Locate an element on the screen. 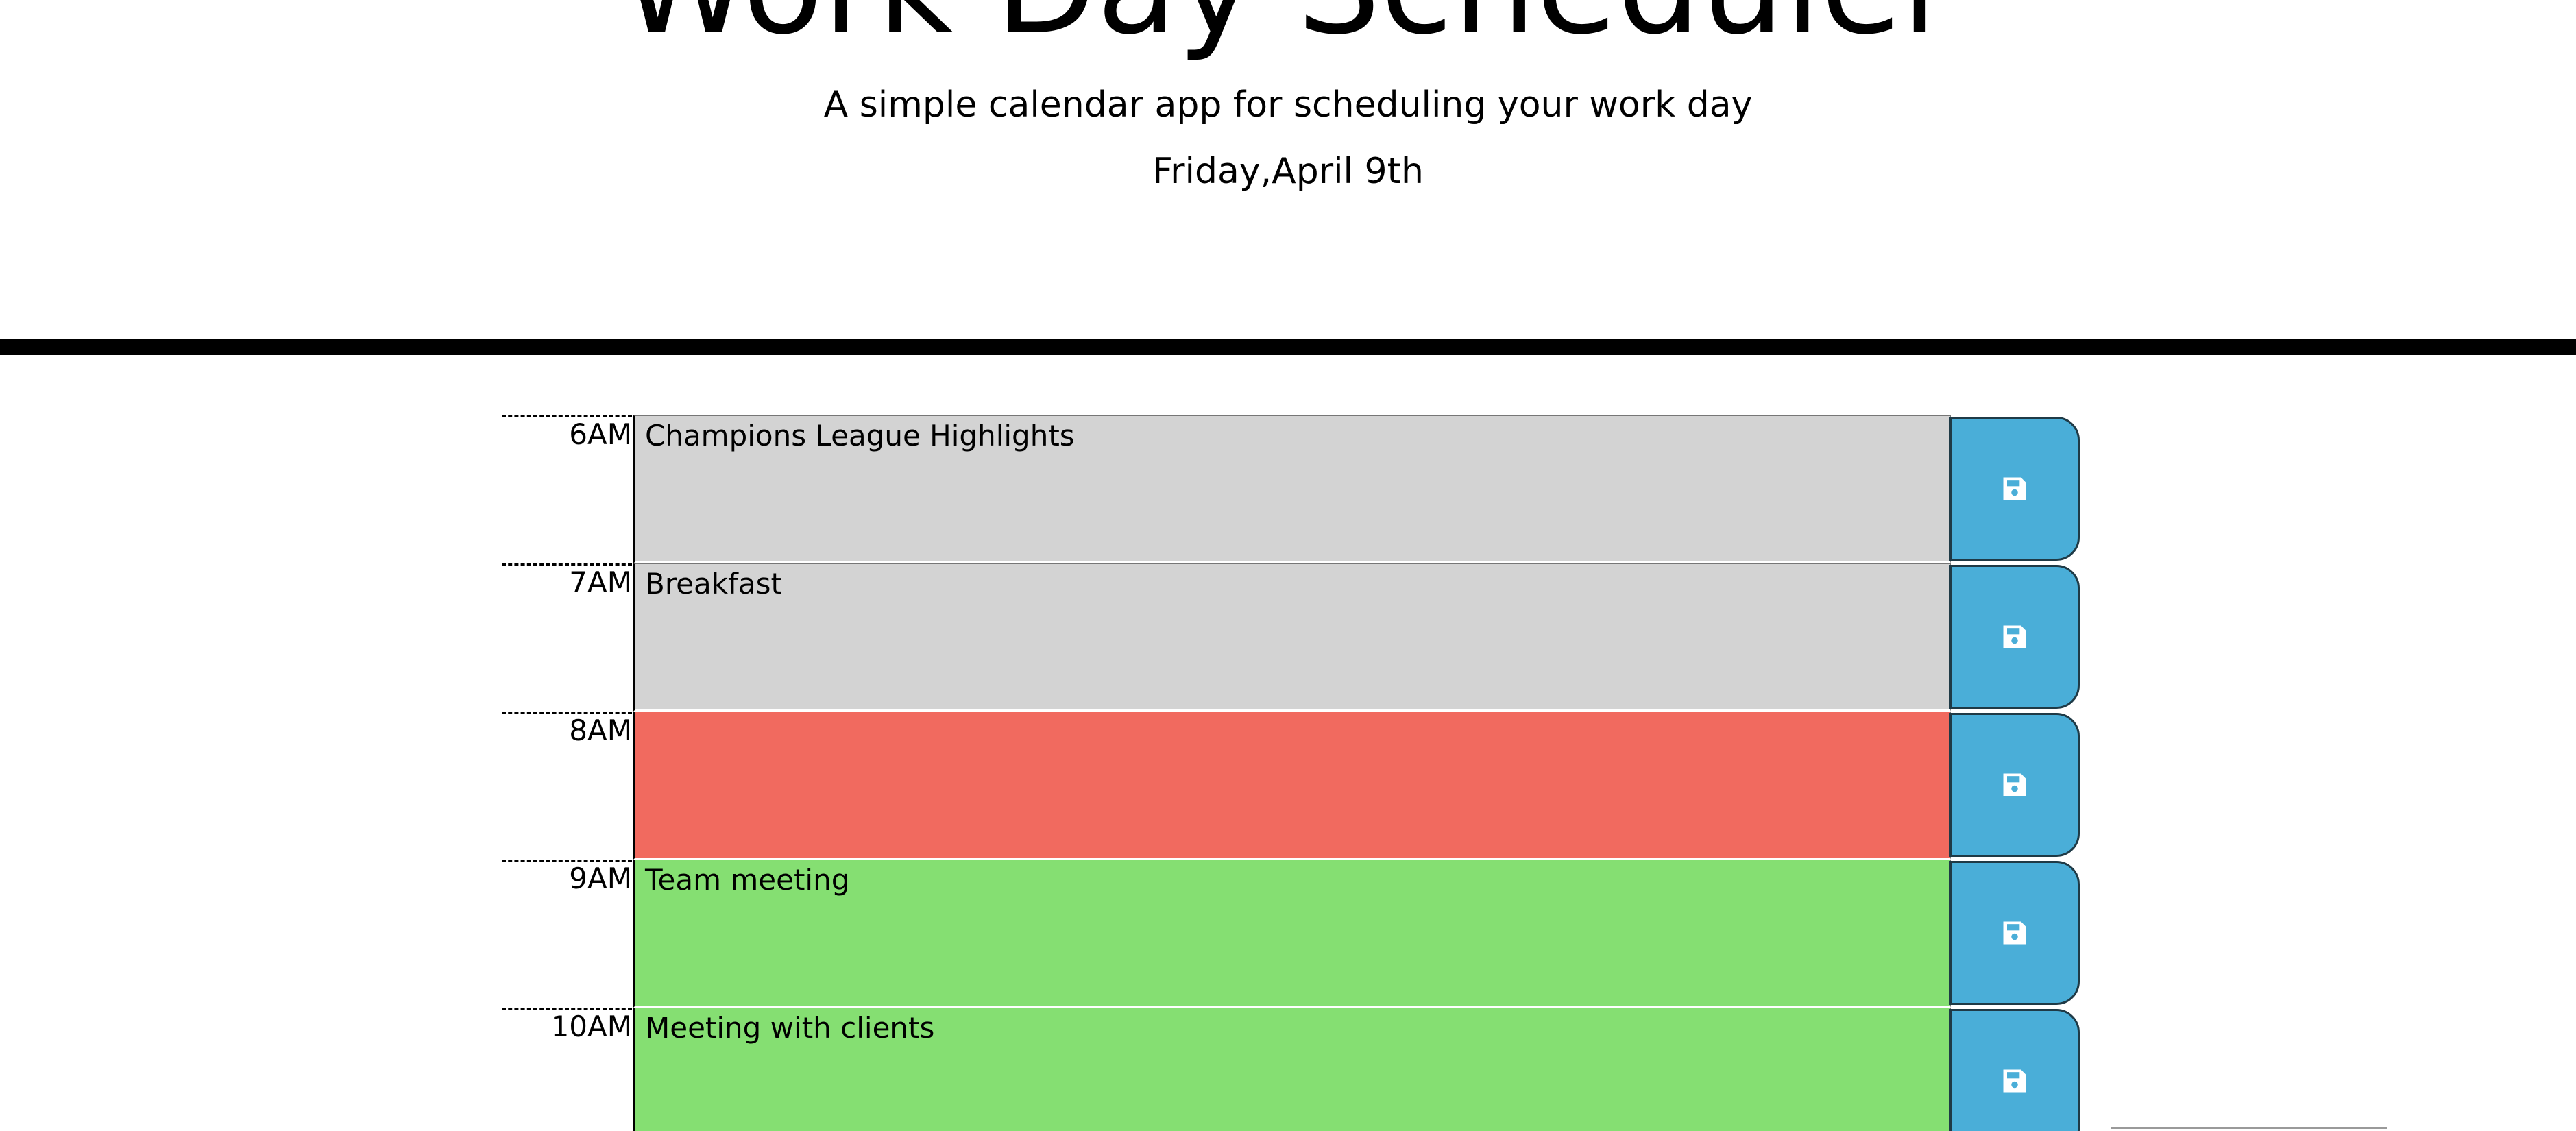 This screenshot has height=1131, width=2576. hour-label: 8AM is located at coordinates (567, 786).